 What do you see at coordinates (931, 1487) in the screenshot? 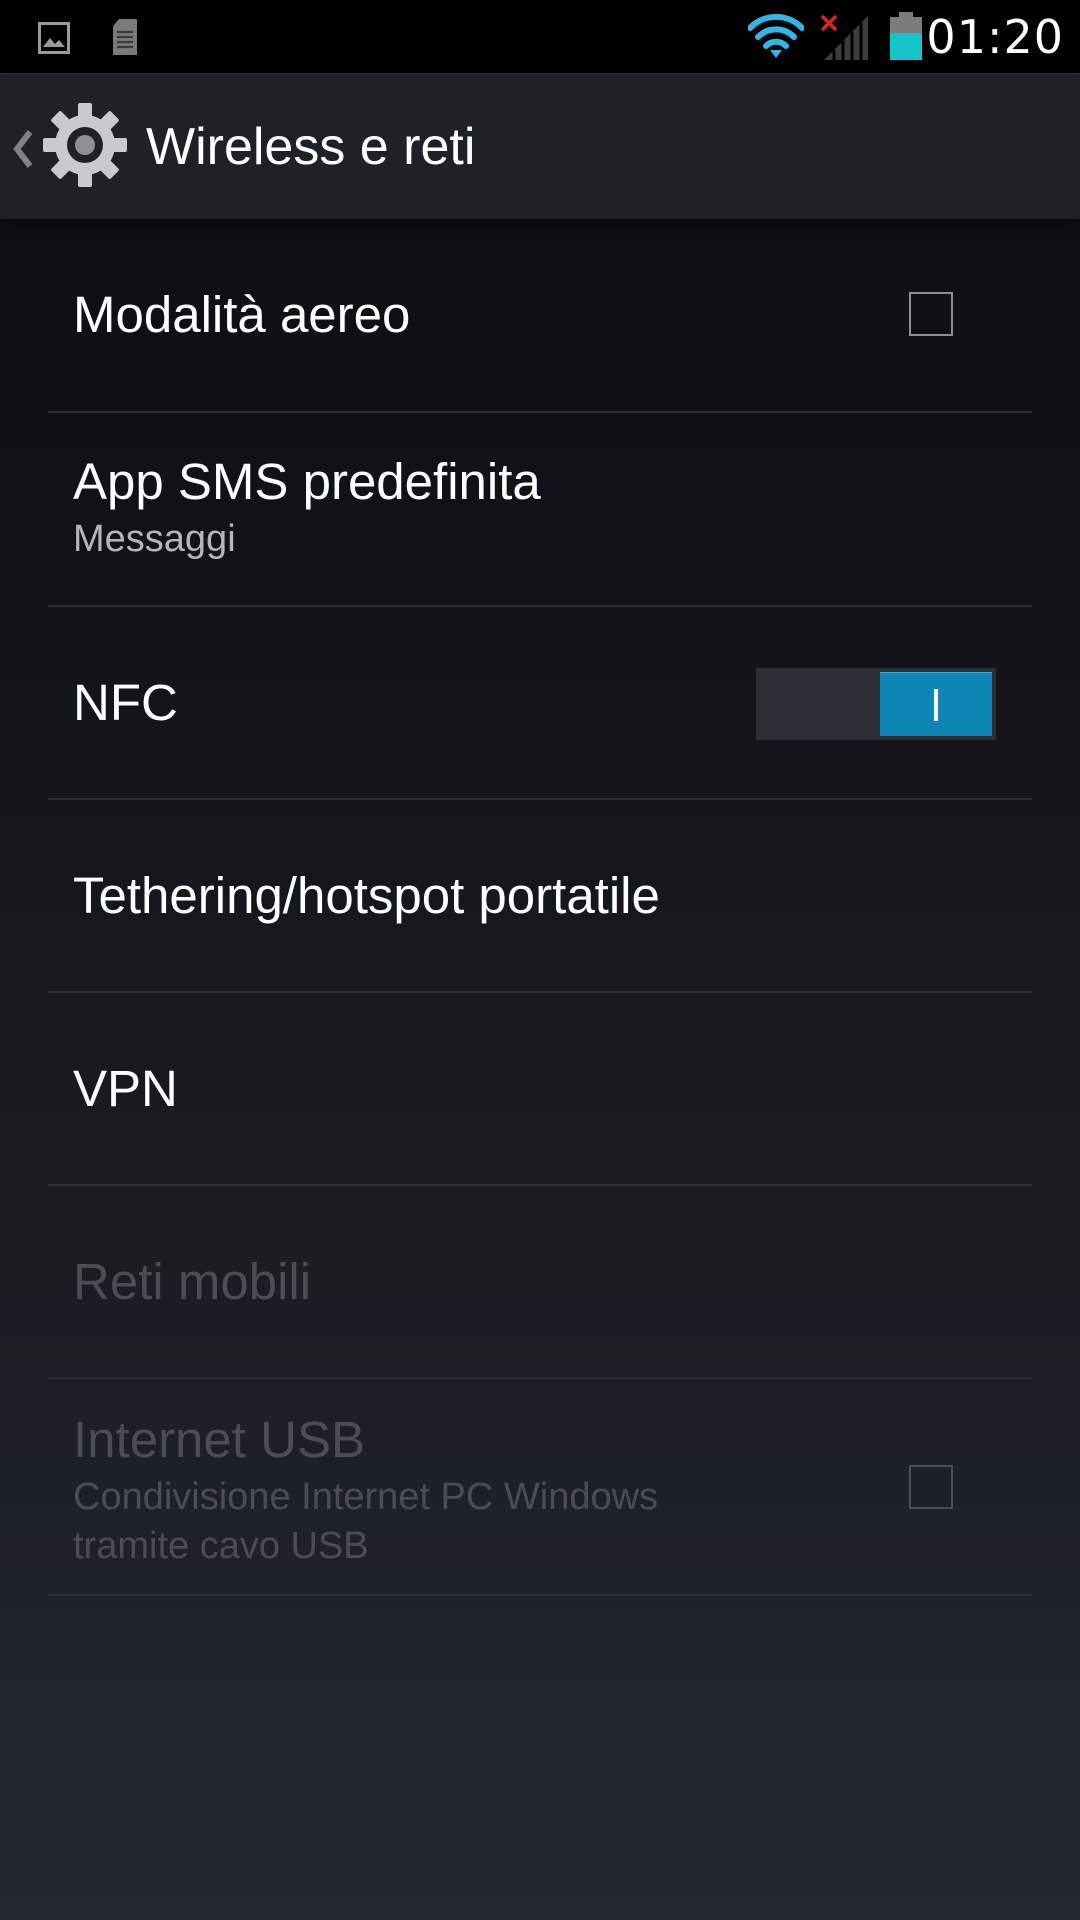
I see `usb-internet-checkbox` at bounding box center [931, 1487].